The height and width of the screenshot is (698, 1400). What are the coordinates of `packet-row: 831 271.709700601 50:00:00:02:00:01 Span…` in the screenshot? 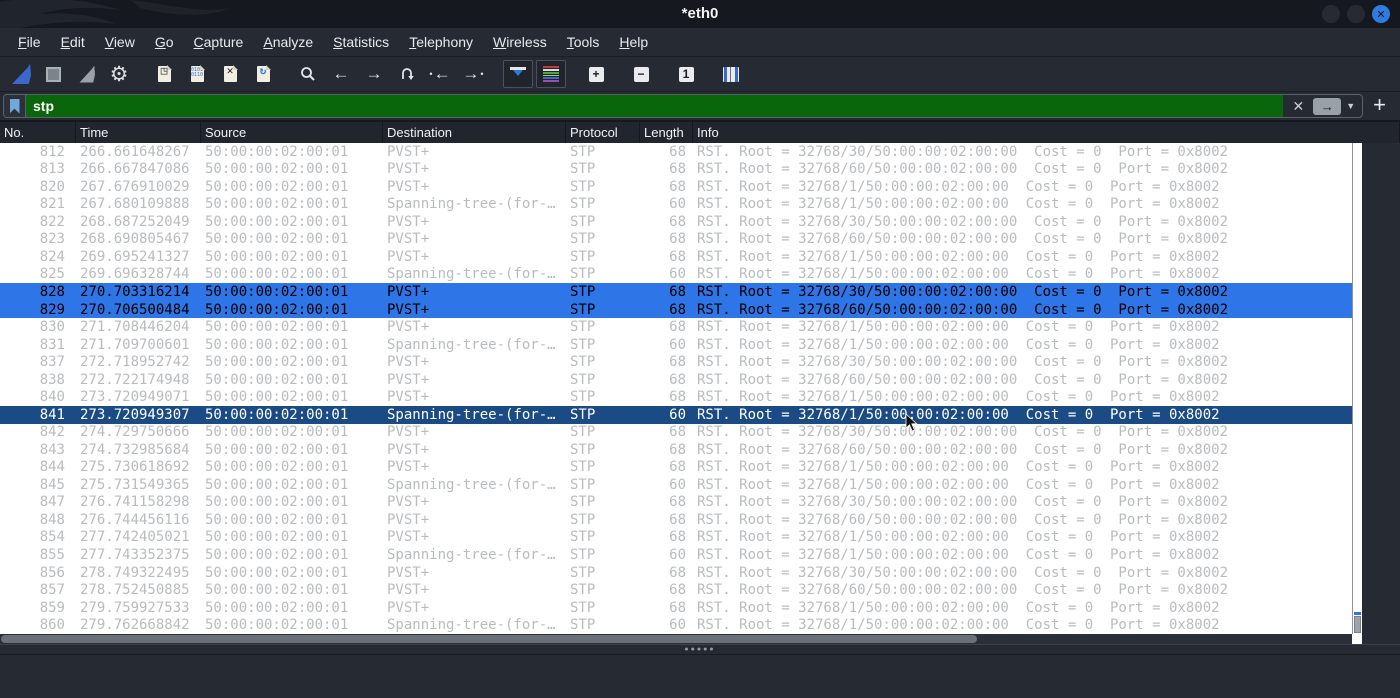 It's located at (676, 344).